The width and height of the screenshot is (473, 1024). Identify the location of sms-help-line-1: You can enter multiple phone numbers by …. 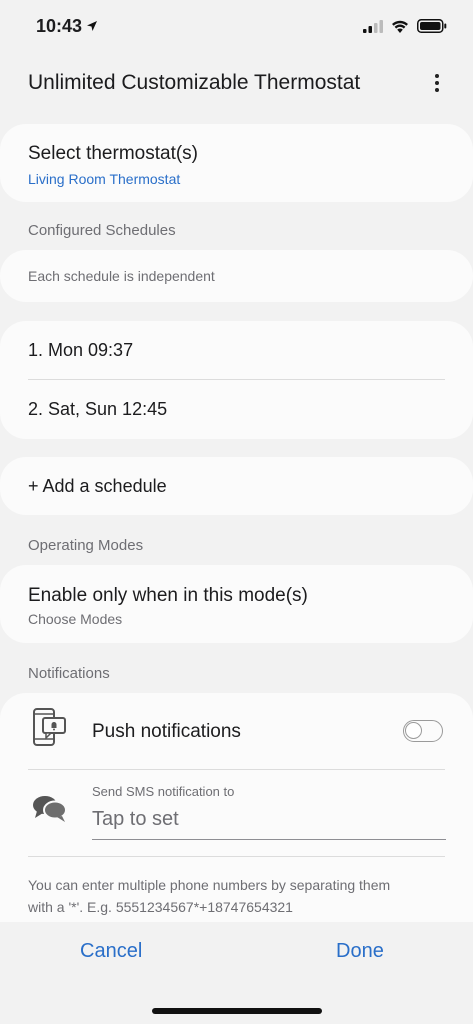
(209, 885).